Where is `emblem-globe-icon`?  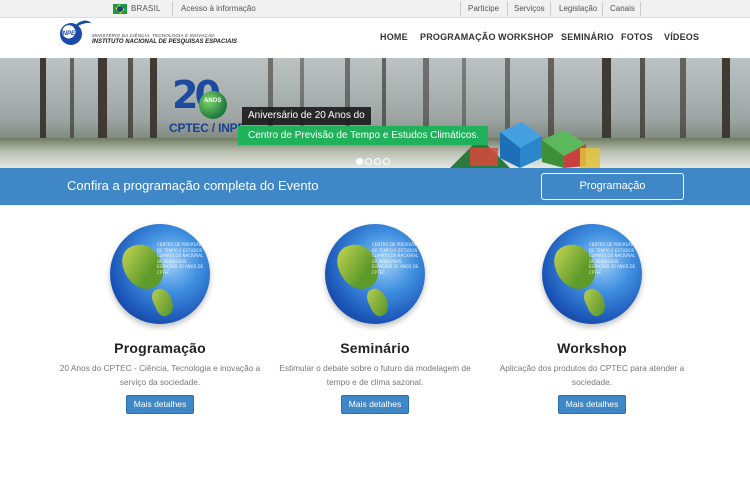 emblem-globe-icon is located at coordinates (213, 105).